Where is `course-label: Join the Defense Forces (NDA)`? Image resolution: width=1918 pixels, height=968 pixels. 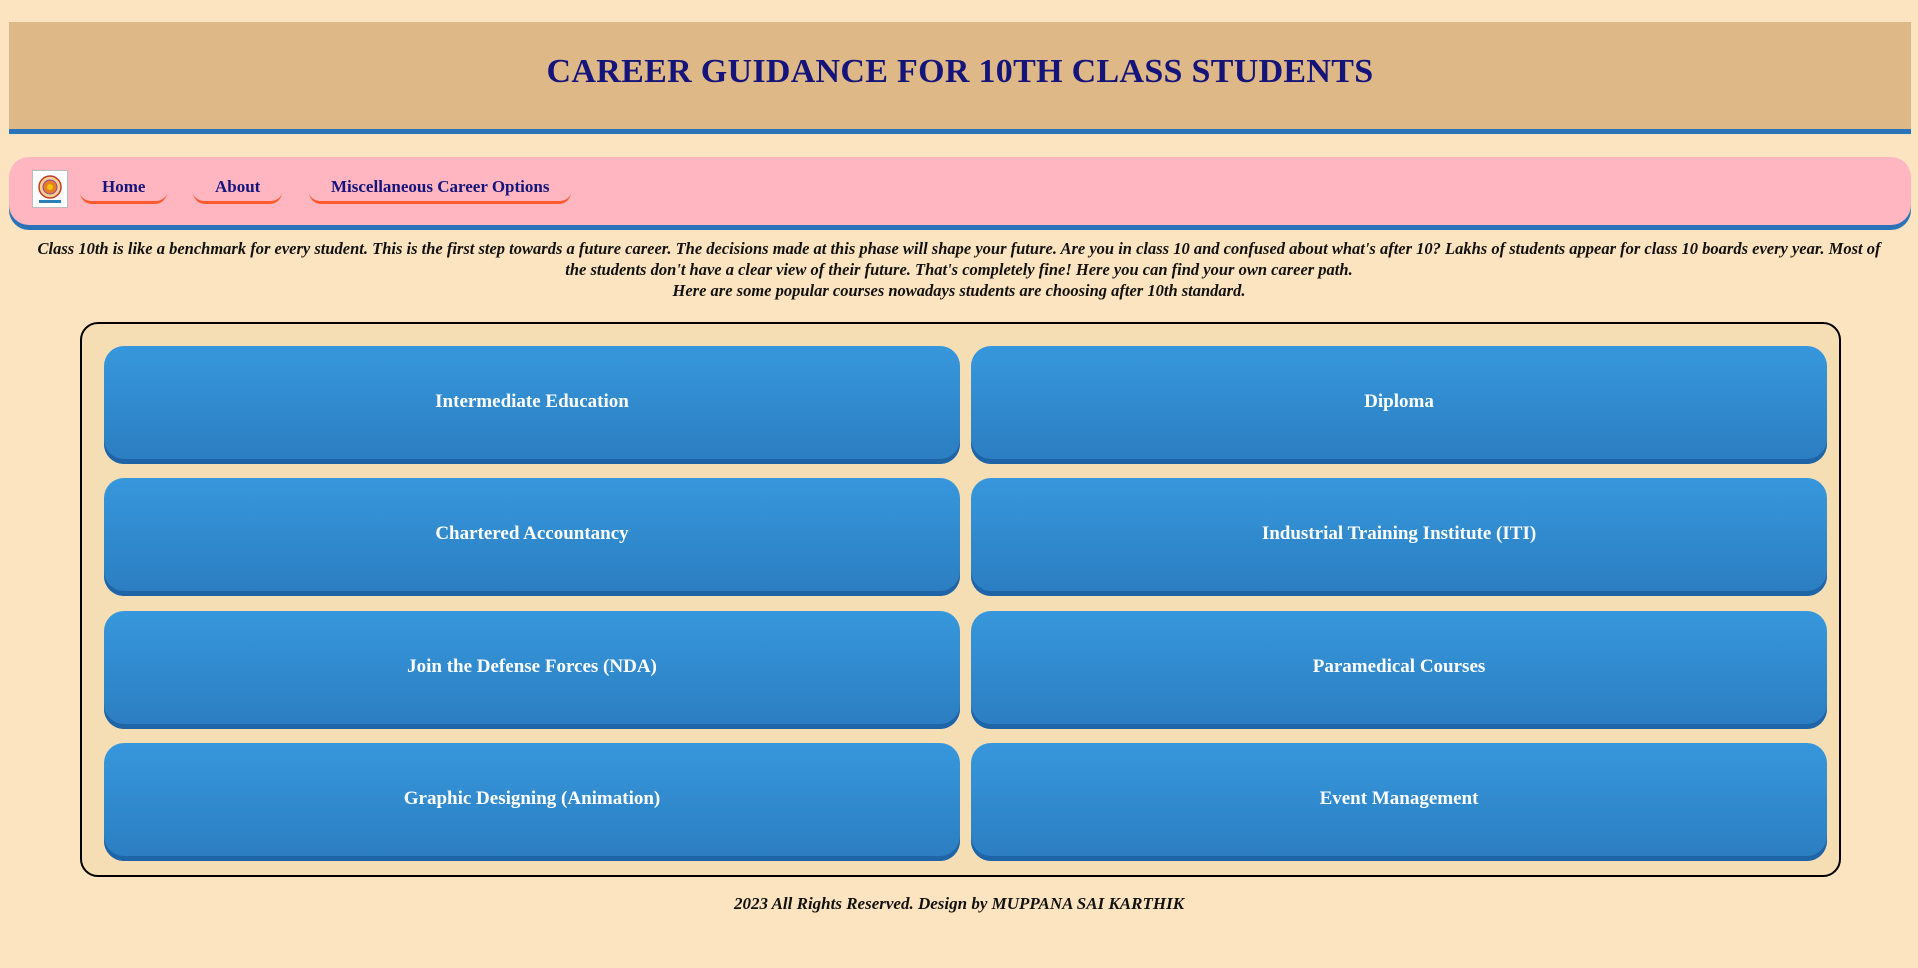
course-label: Join the Defense Forces (NDA) is located at coordinates (532, 666).